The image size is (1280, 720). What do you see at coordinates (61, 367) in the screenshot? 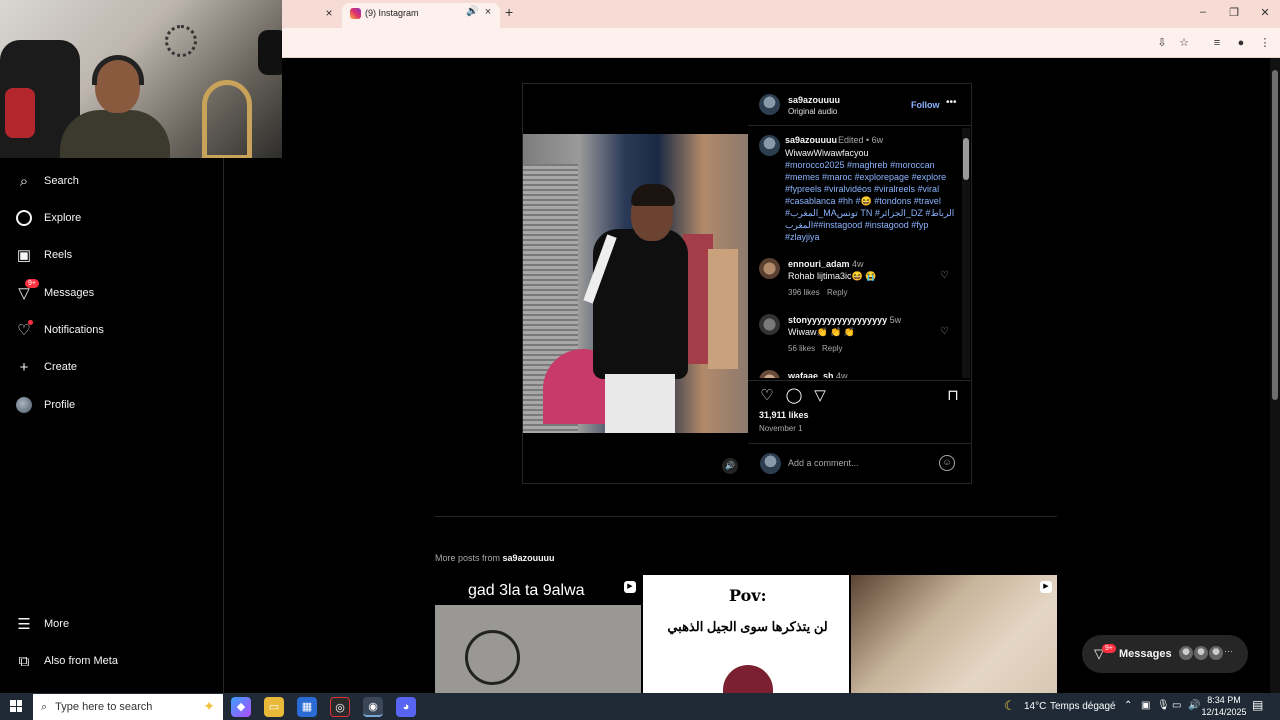
I see `sidebar-item-label: Create` at bounding box center [61, 367].